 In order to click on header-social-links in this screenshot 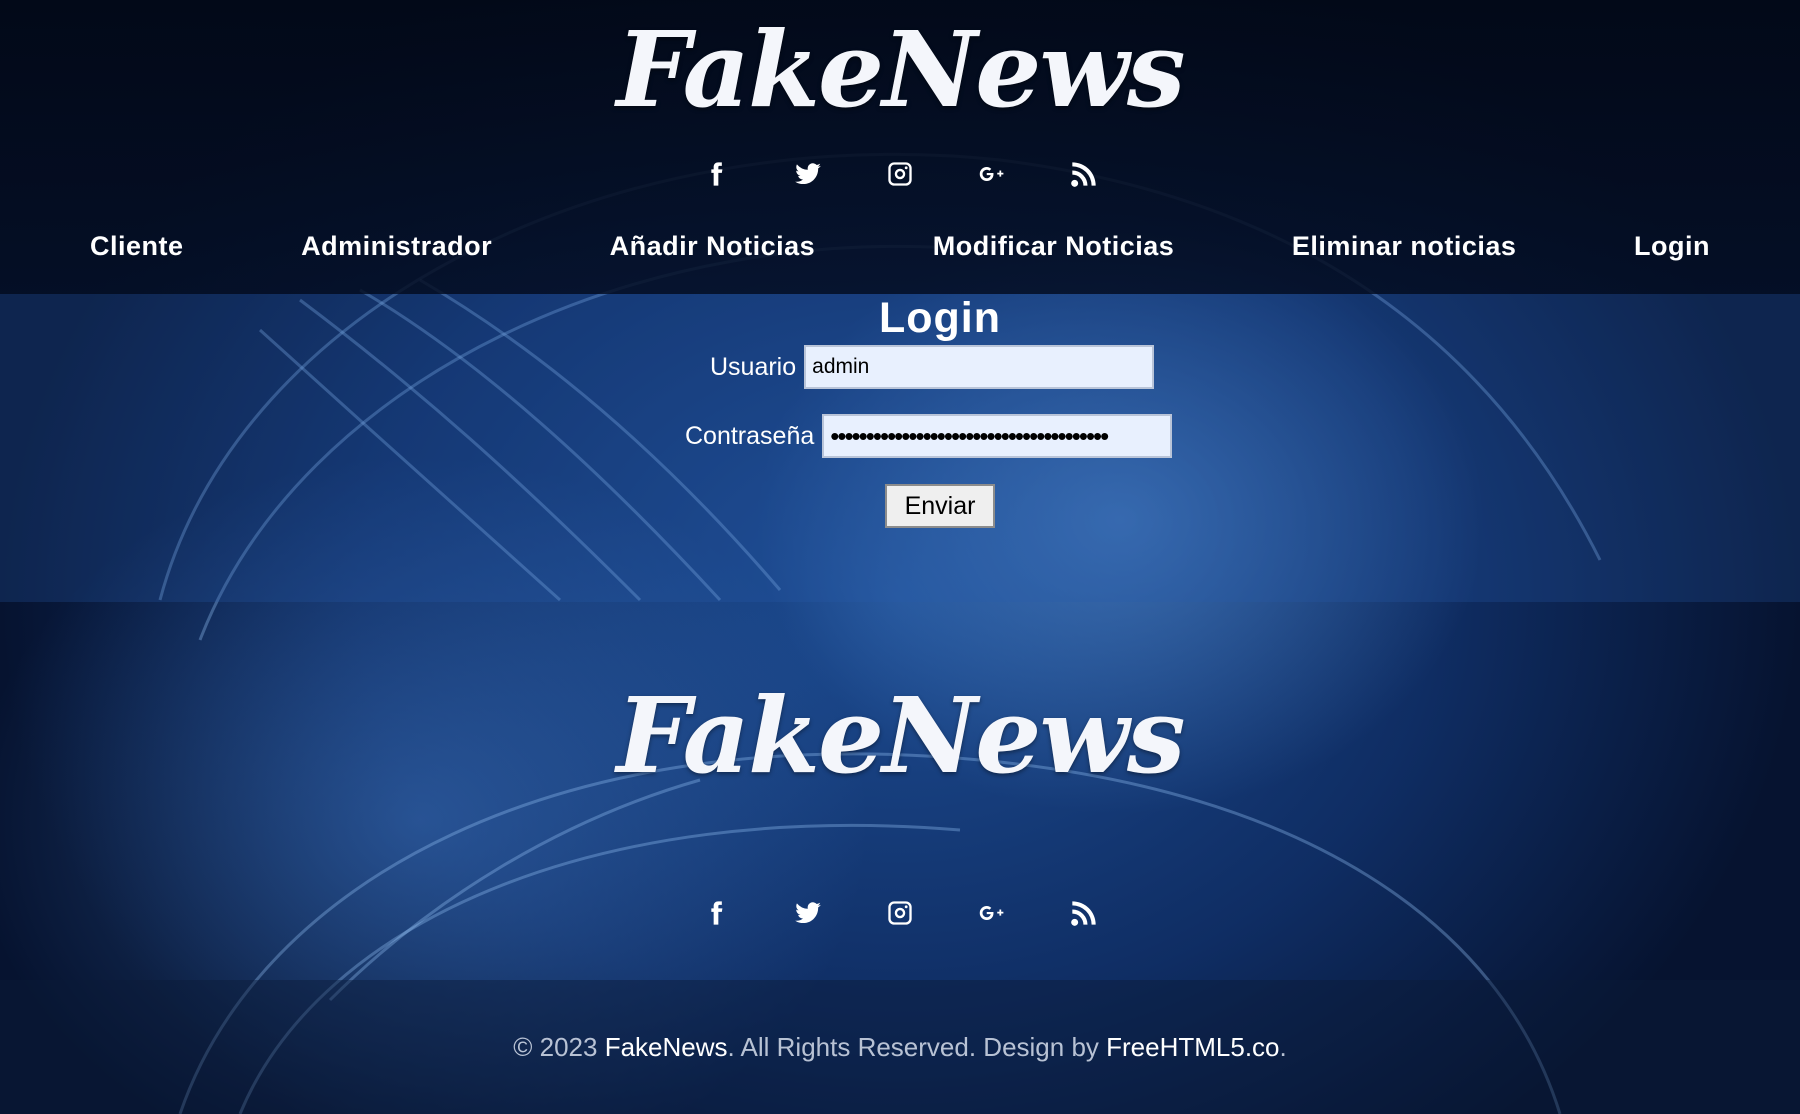, I will do `click(900, 174)`.